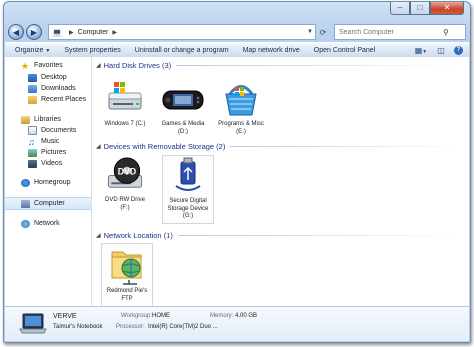 This screenshot has height=347, width=474. I want to click on laptop-icon, so click(33, 323).